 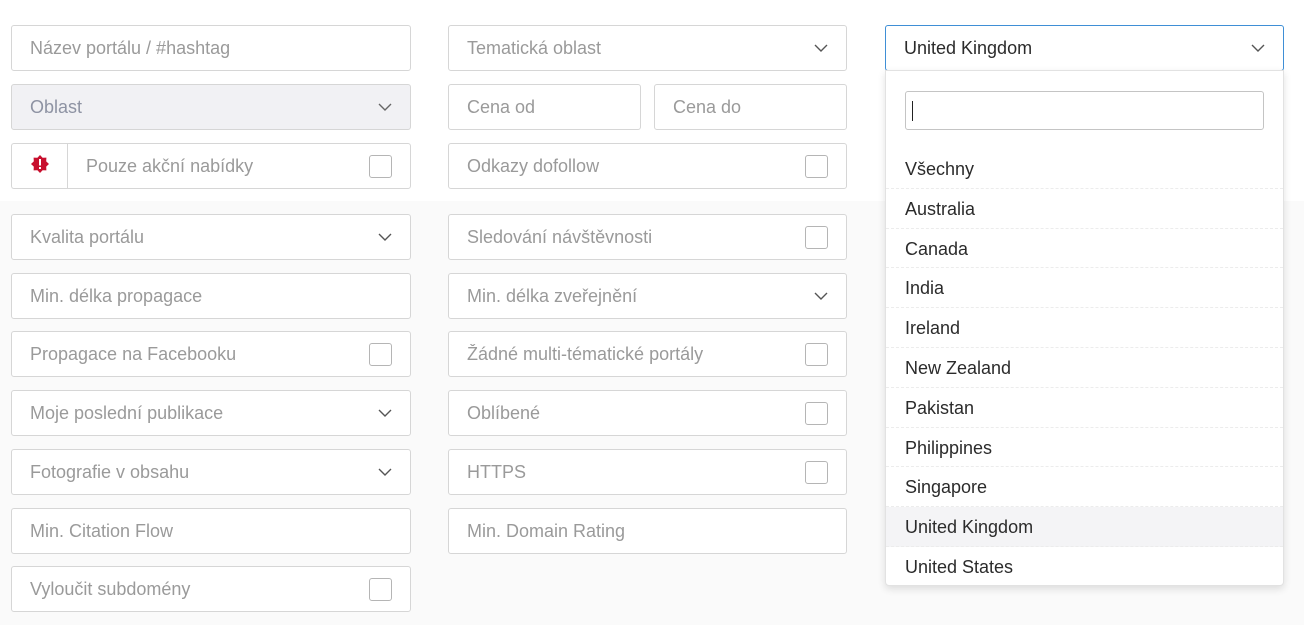 What do you see at coordinates (133, 353) in the screenshot?
I see `facebook-promo-label: Propagace na Facebooku` at bounding box center [133, 353].